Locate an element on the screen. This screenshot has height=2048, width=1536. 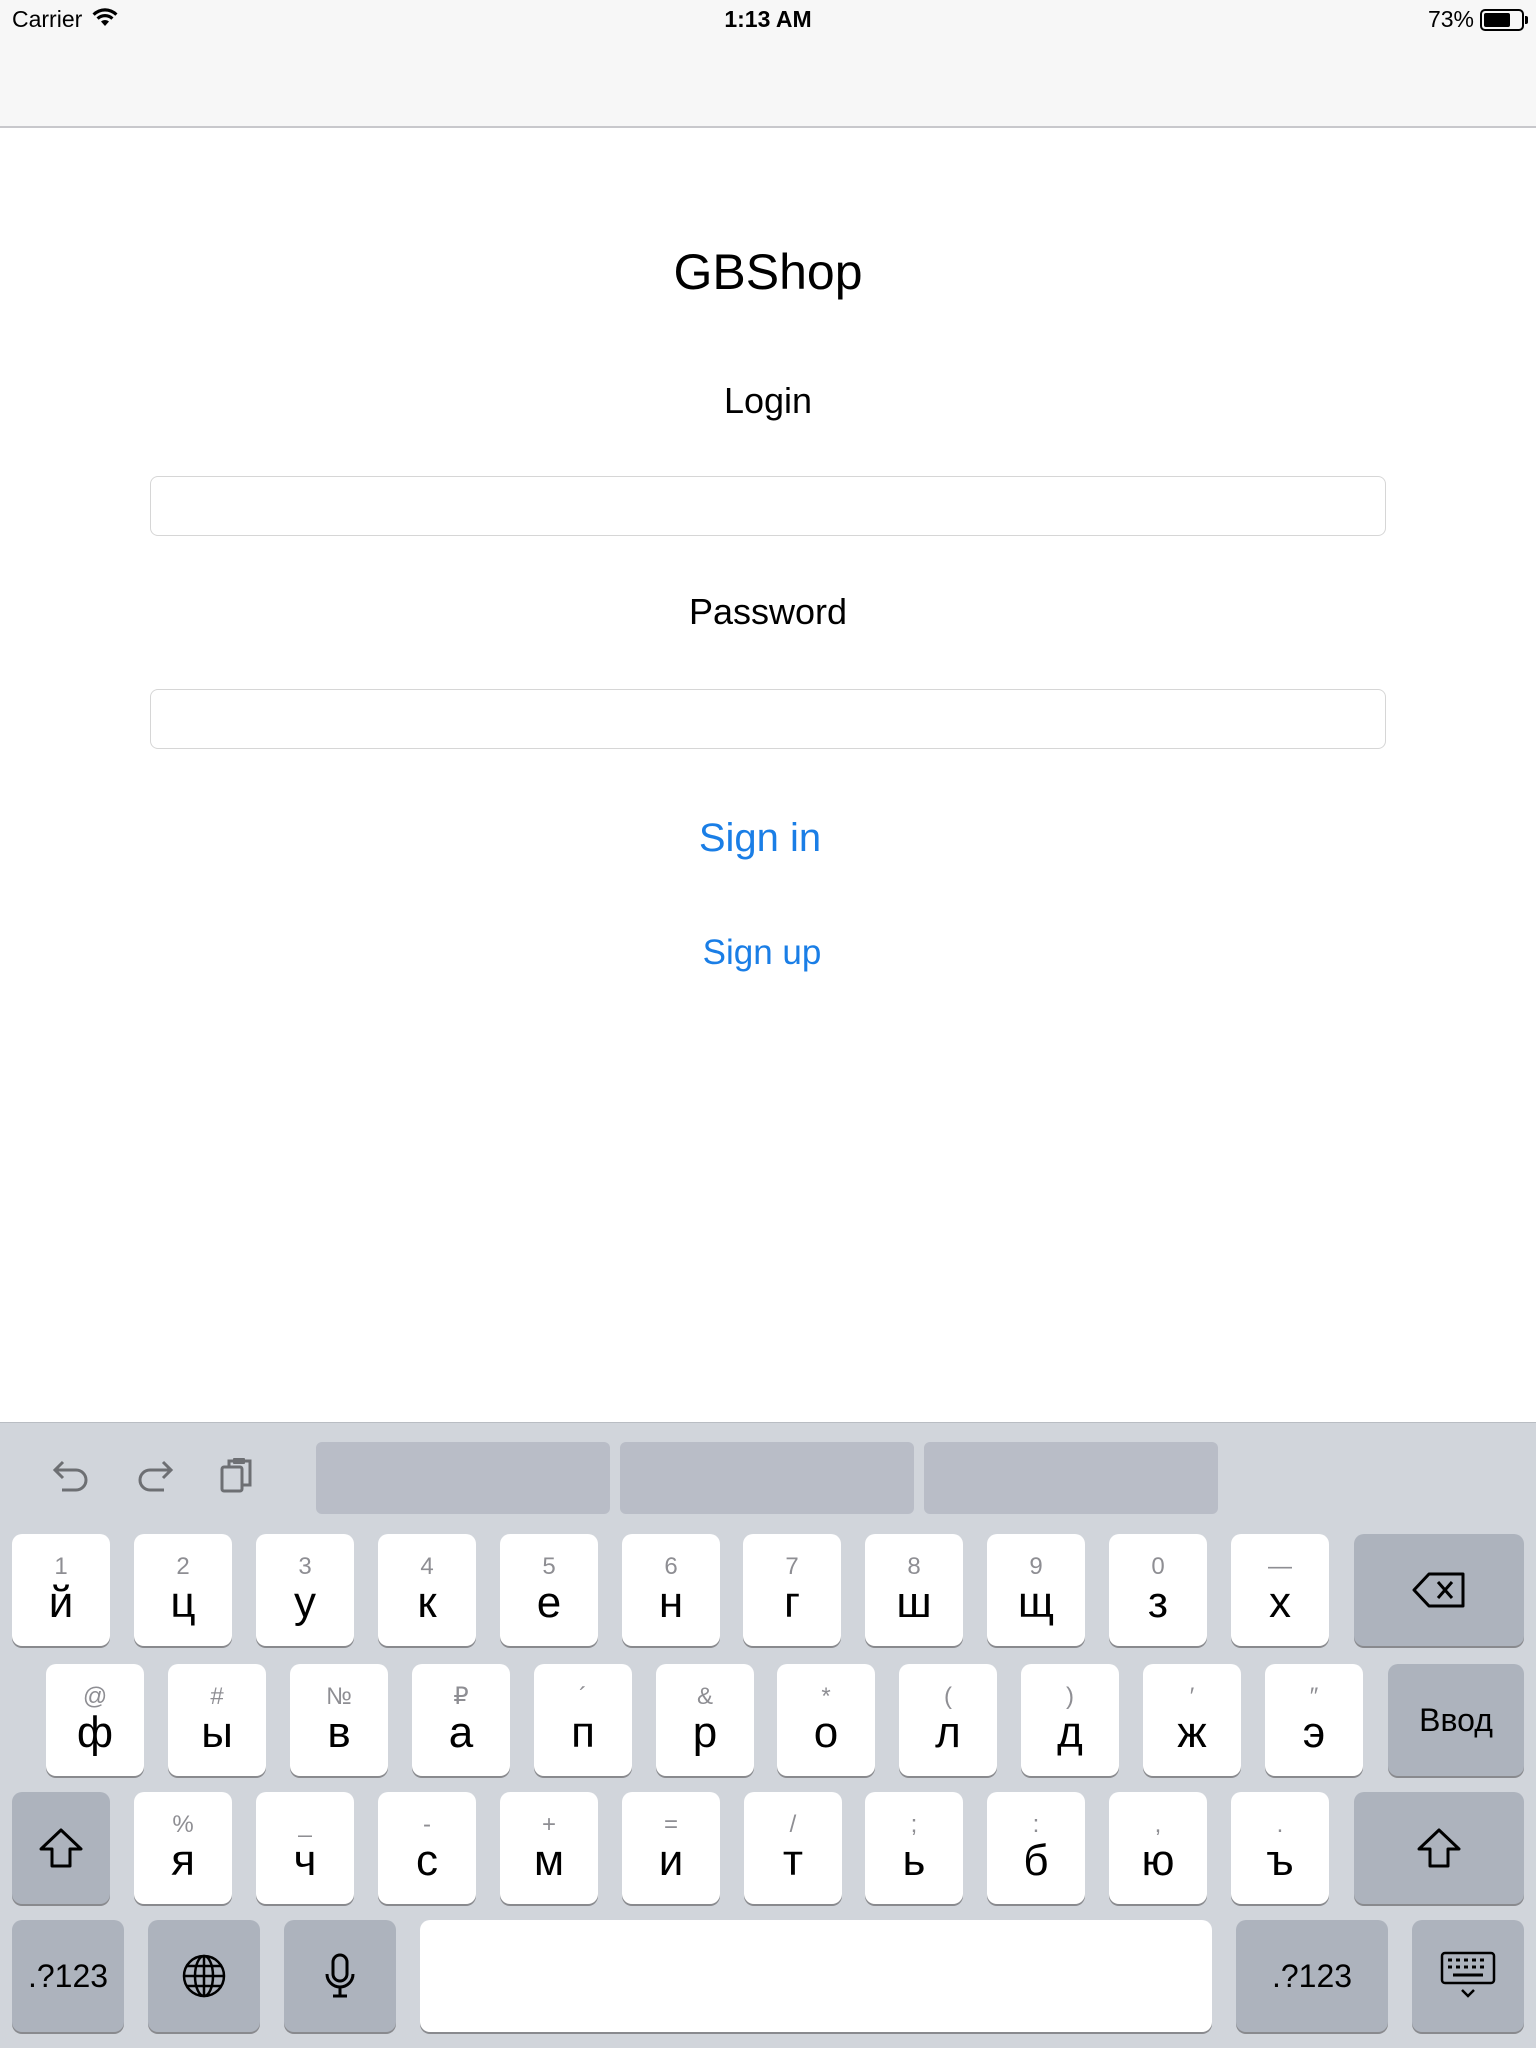
key-main-label: б is located at coordinates (1036, 1860).